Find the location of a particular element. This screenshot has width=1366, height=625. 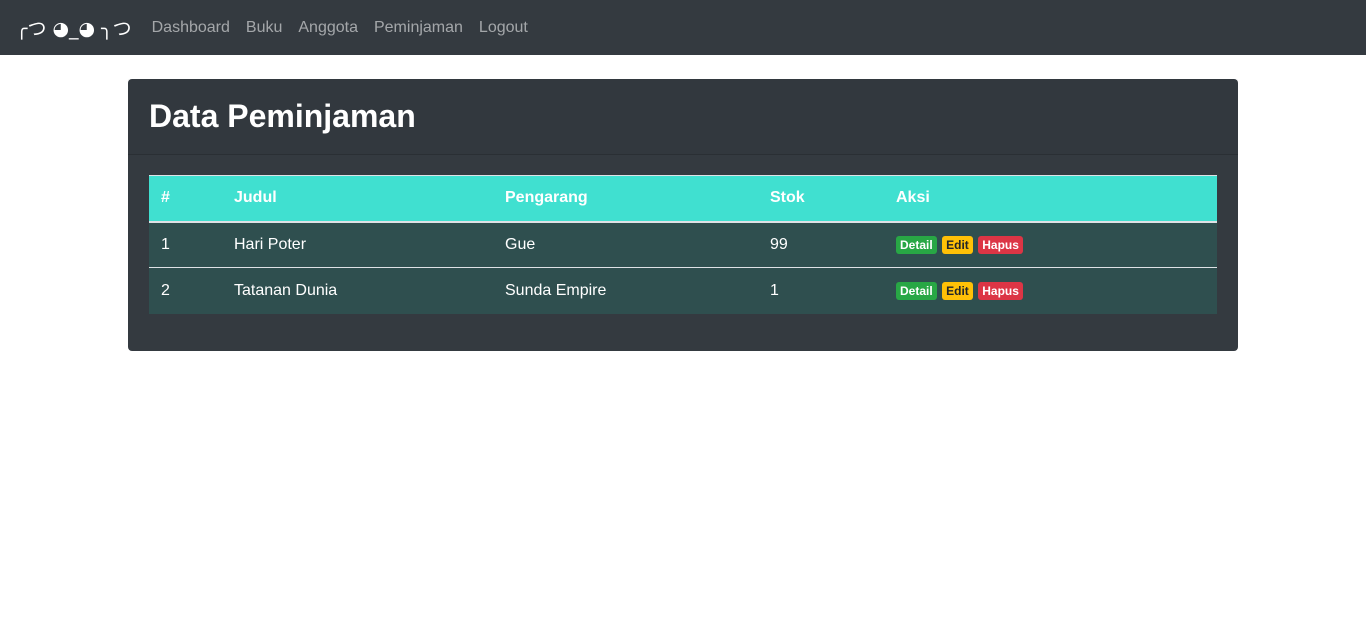

table-row: 1 Hari Poter Gue 99 Detail Edit Hapus is located at coordinates (683, 244).